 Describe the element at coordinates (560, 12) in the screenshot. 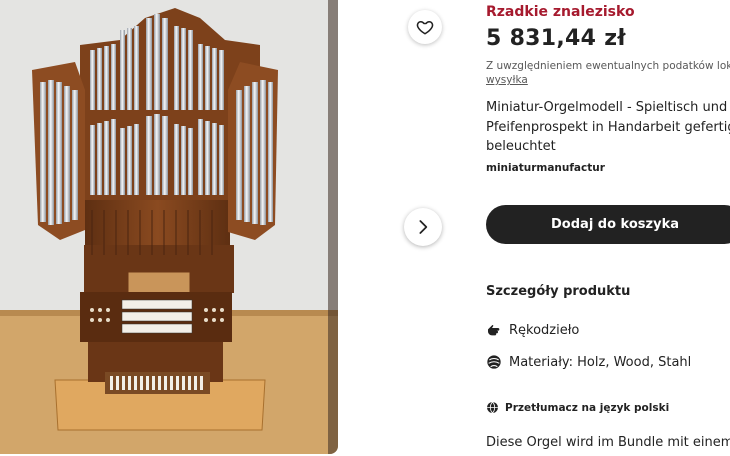

I see `rare-find-badge: Rzadkie znalezisko` at that location.